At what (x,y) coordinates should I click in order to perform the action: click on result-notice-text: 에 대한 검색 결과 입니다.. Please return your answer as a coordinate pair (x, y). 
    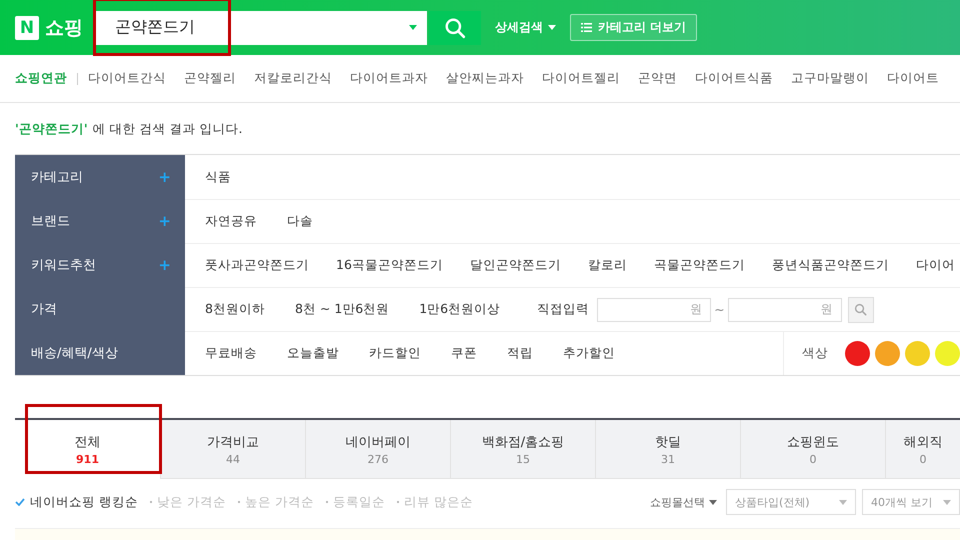
    Looking at the image, I should click on (167, 127).